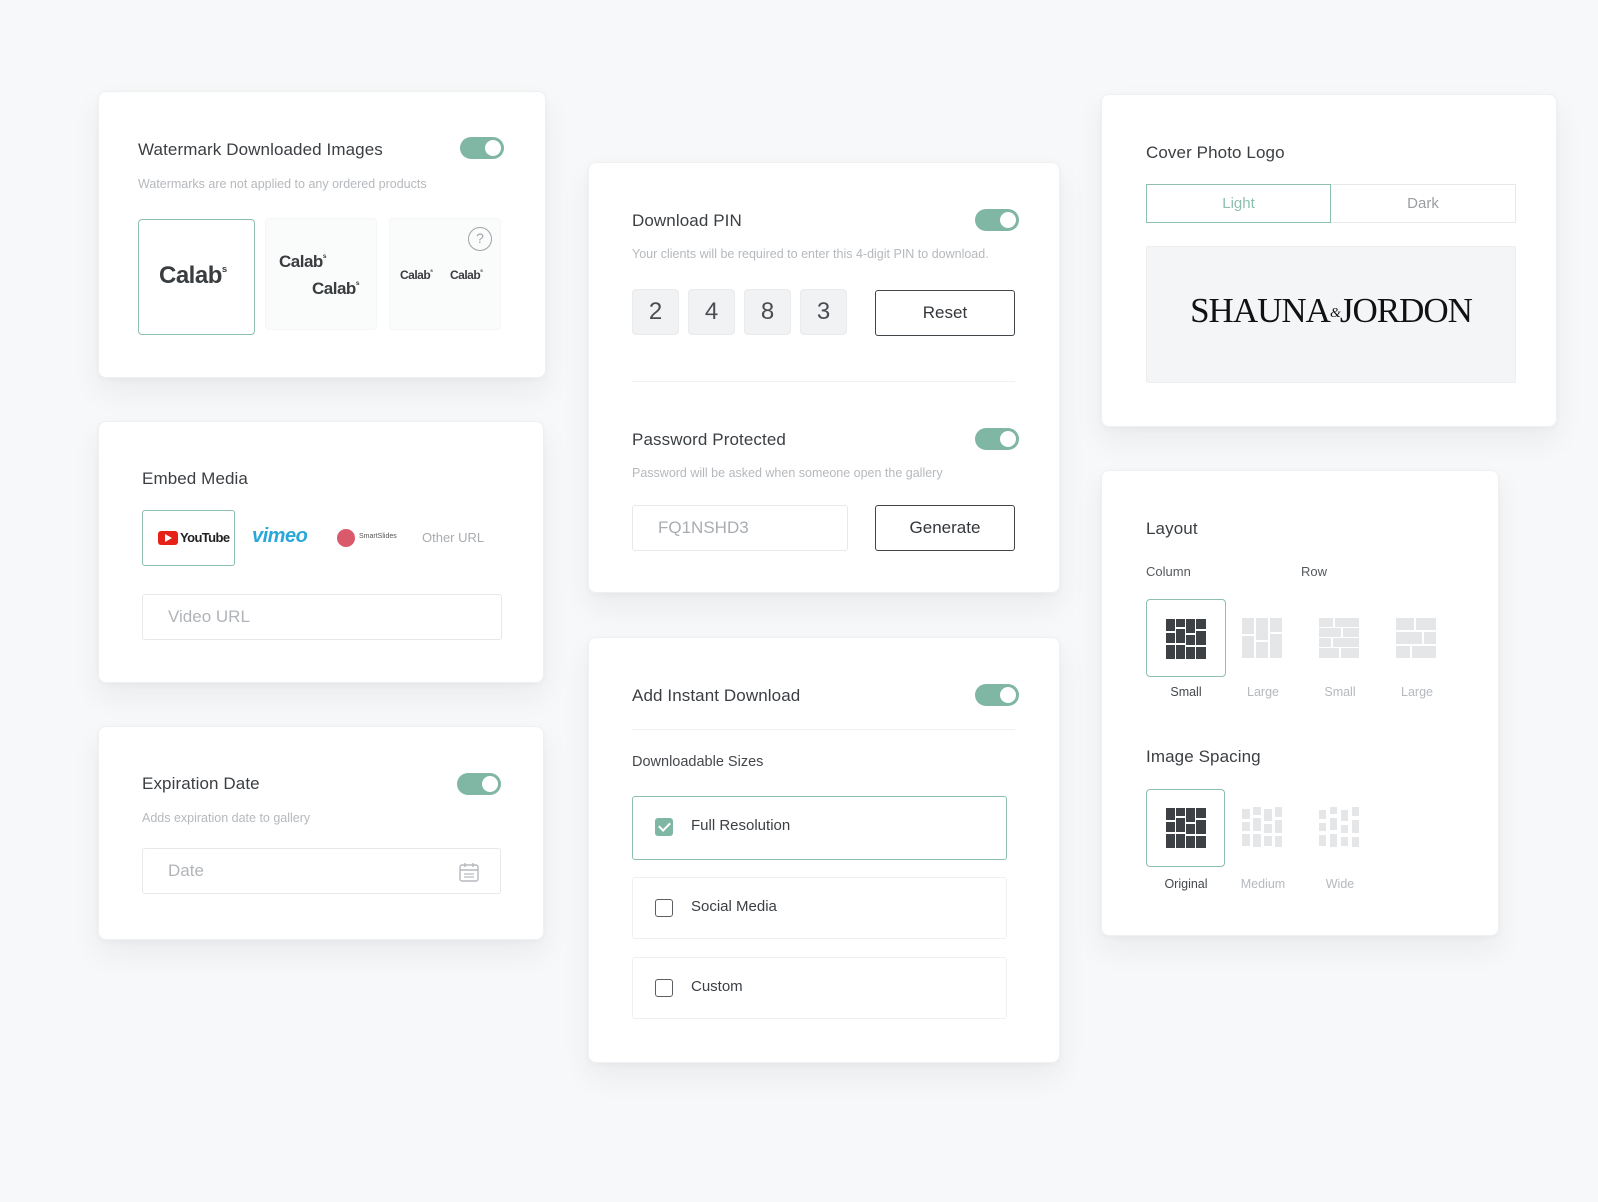 This screenshot has height=1202, width=1598. What do you see at coordinates (321, 871) in the screenshot?
I see `date-input: Date` at bounding box center [321, 871].